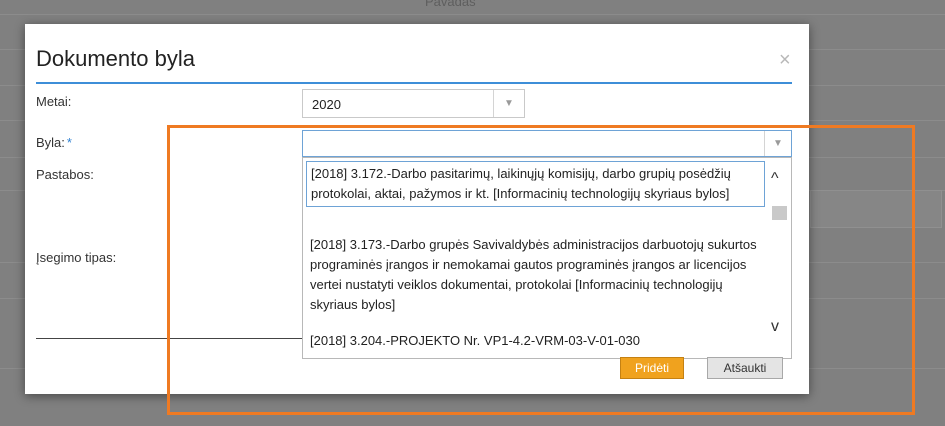 The height and width of the screenshot is (426, 945). Describe the element at coordinates (69, 142) in the screenshot. I see `required-asterisk: *` at that location.